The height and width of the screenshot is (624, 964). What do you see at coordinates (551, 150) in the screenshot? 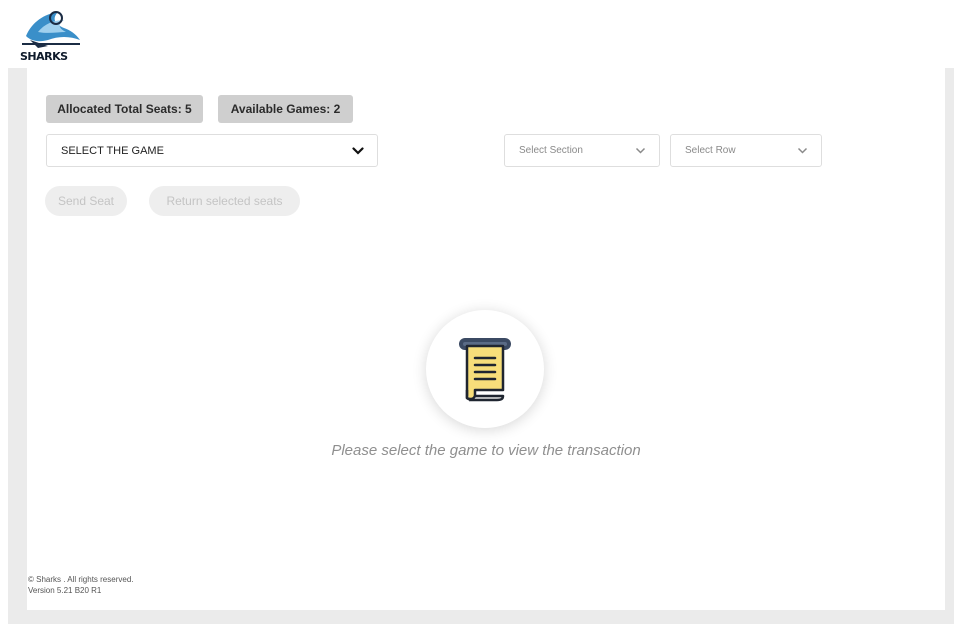
I see `section-select-value: Select Section` at bounding box center [551, 150].